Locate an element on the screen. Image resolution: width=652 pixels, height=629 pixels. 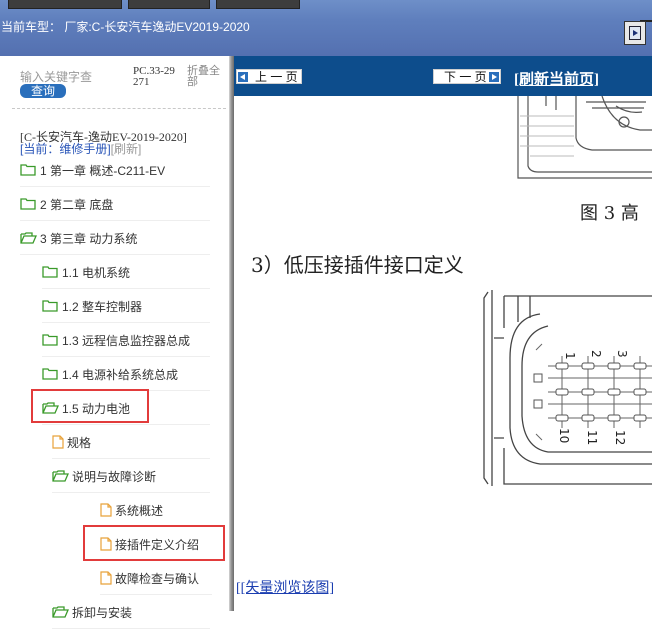
tree-item-label: 拆卸与安装 is located at coordinates (102, 612).